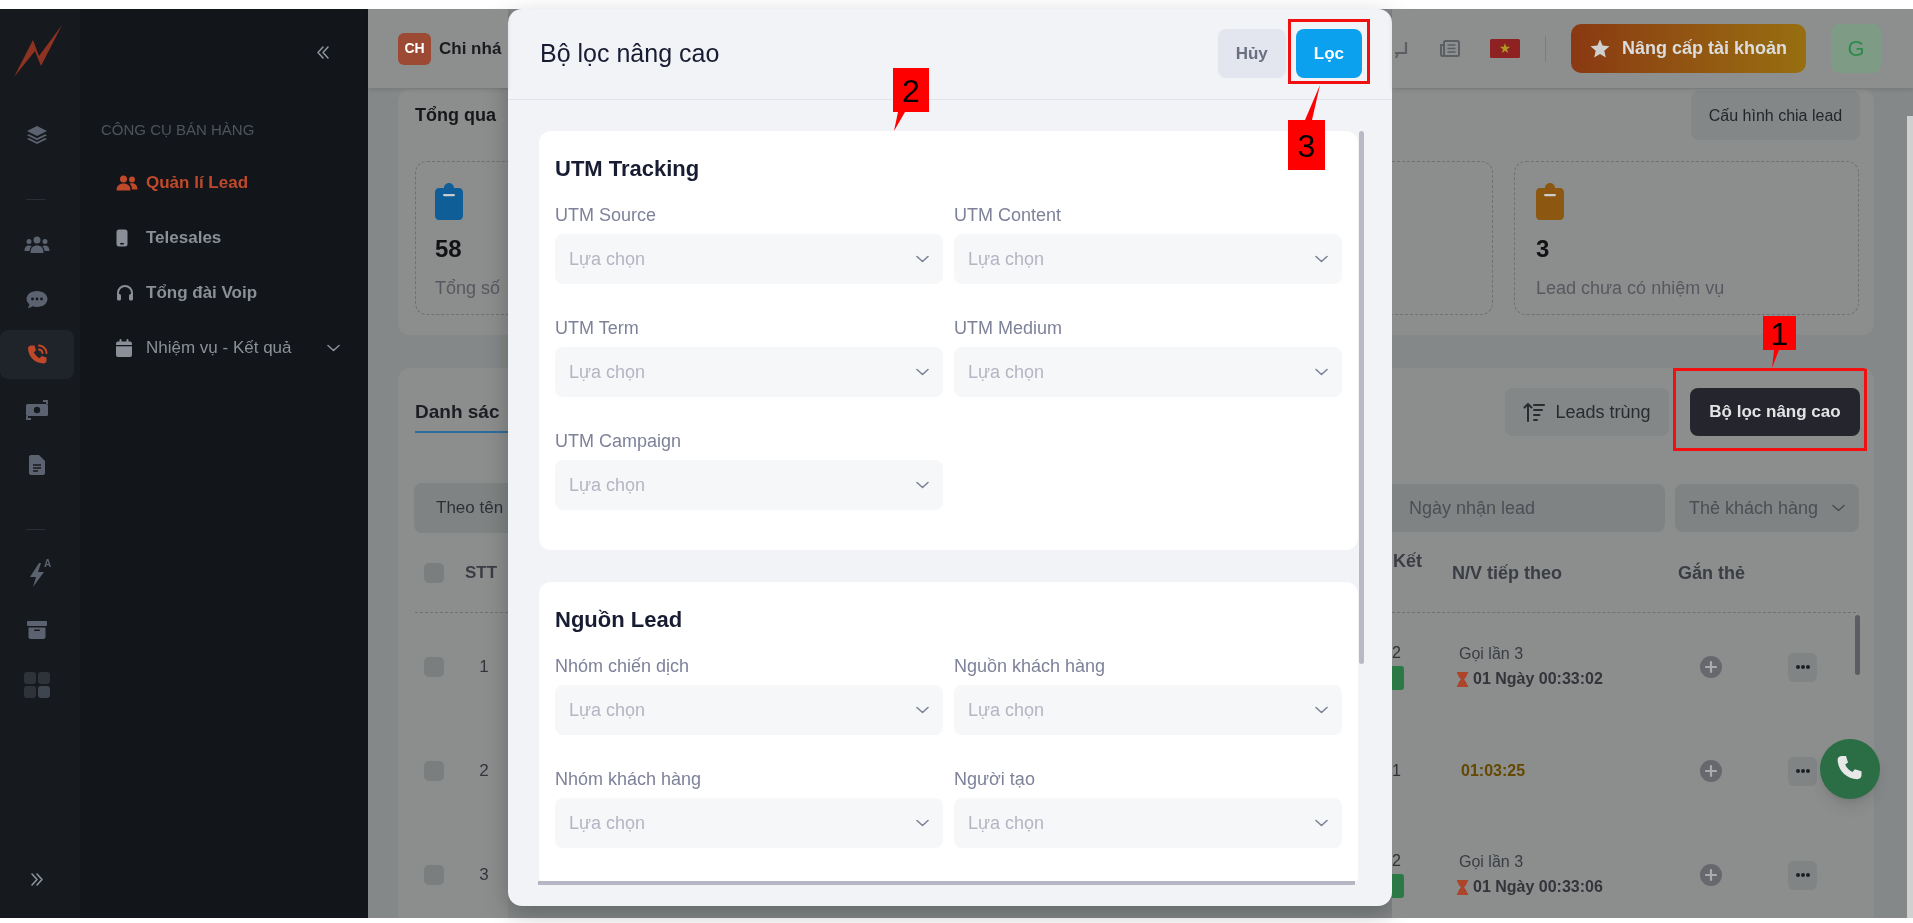 The height and width of the screenshot is (923, 1913). Describe the element at coordinates (911, 100) in the screenshot. I see `callout-label: 2` at that location.